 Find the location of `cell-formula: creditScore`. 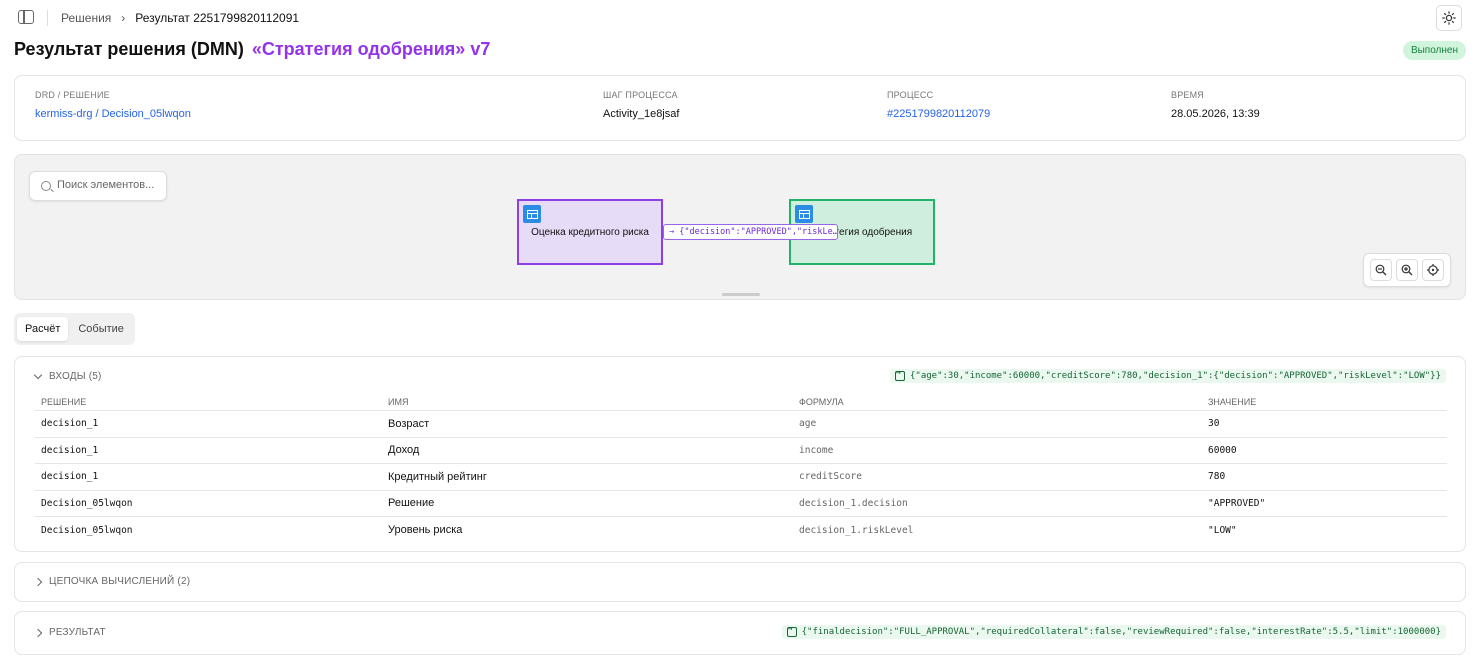

cell-formula: creditScore is located at coordinates (830, 477).